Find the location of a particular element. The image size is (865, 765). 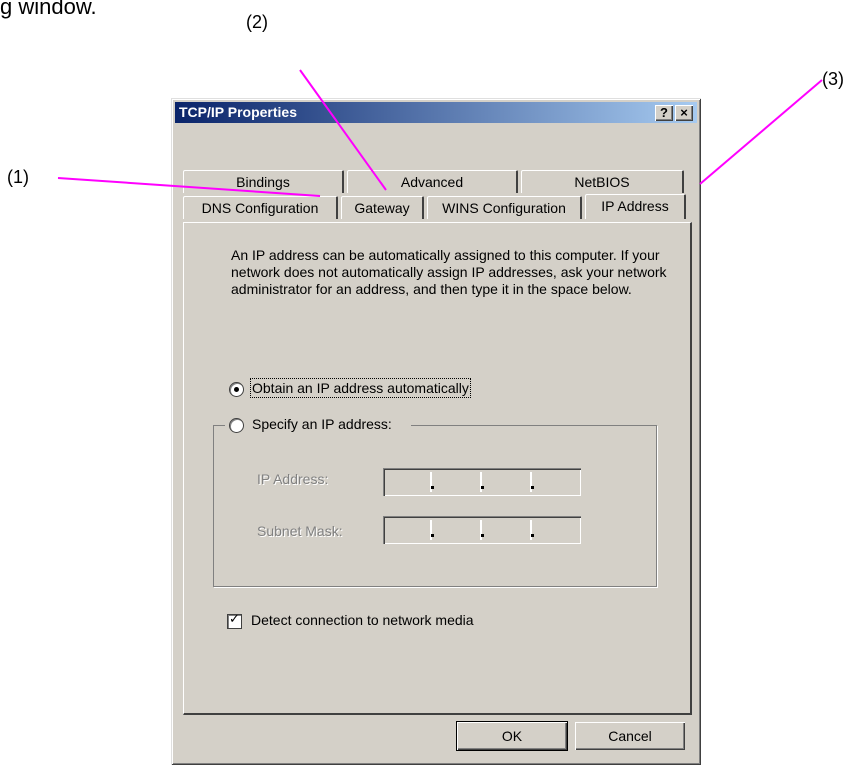

specify-ip-label: Specify an IP address: is located at coordinates (322, 424).